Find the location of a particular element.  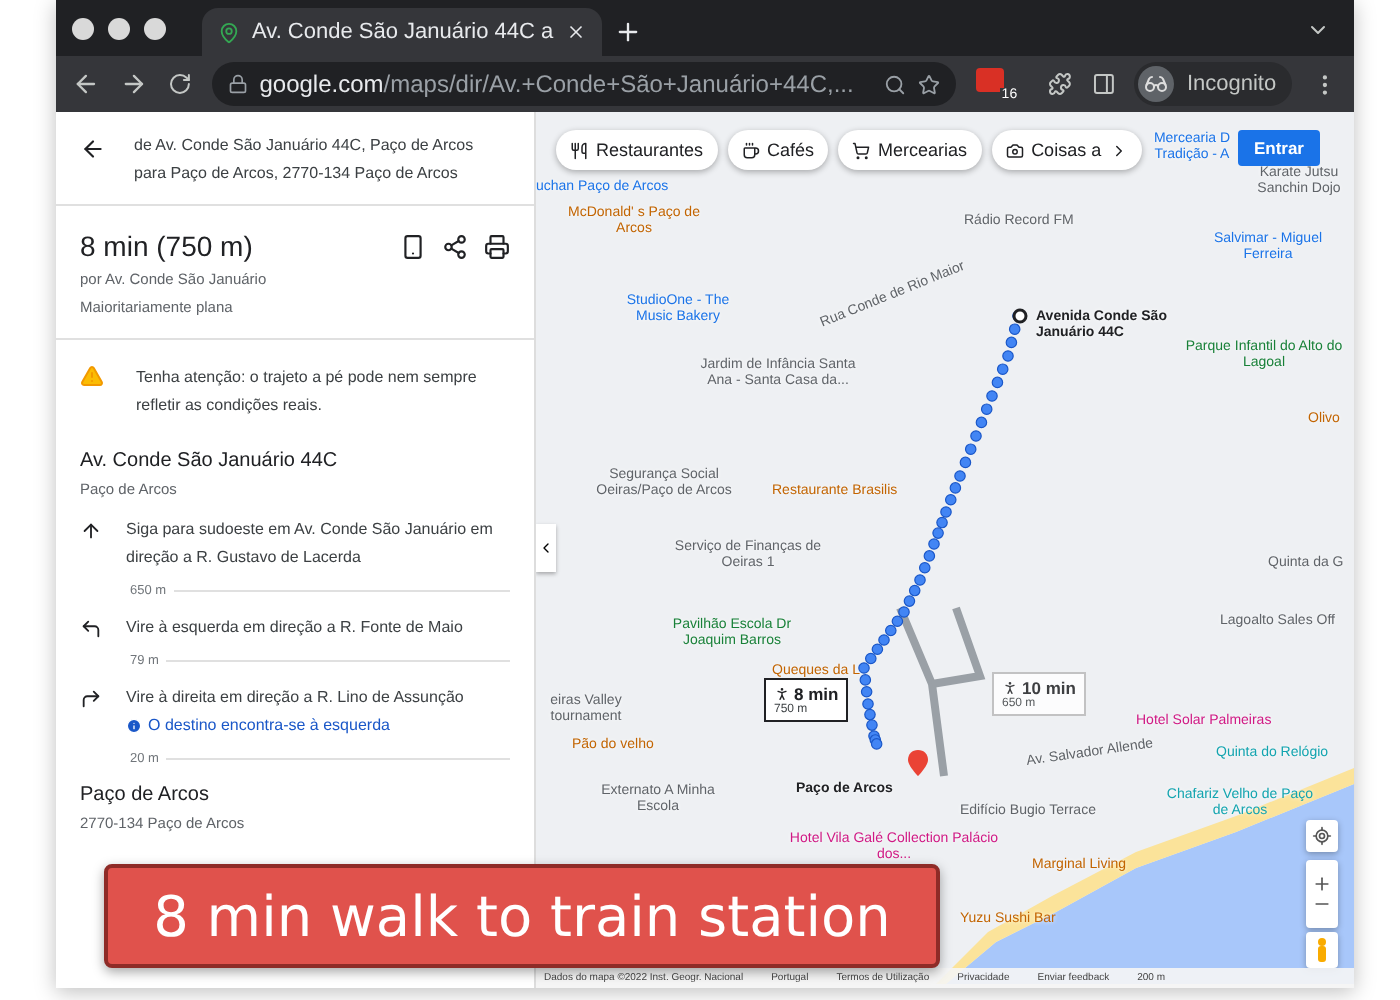

print-icon is located at coordinates (497, 246).